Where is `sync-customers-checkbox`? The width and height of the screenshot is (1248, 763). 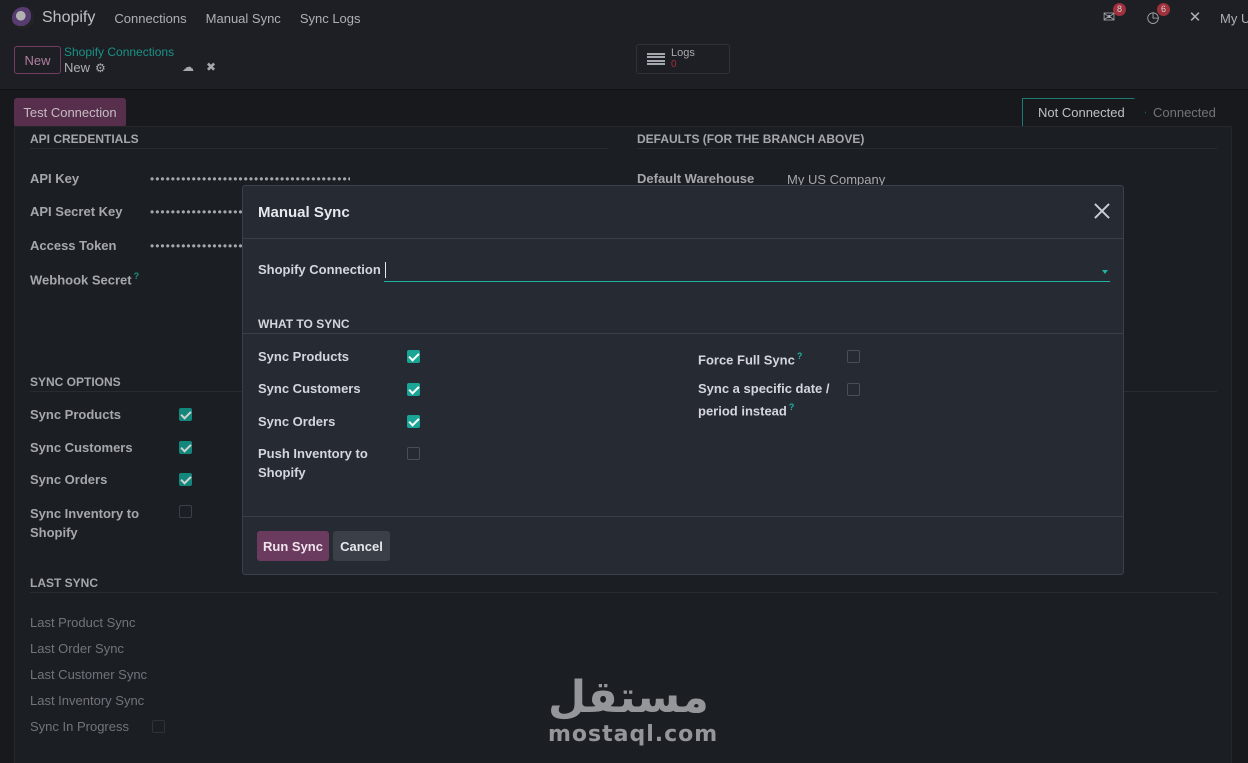 sync-customers-checkbox is located at coordinates (413, 389).